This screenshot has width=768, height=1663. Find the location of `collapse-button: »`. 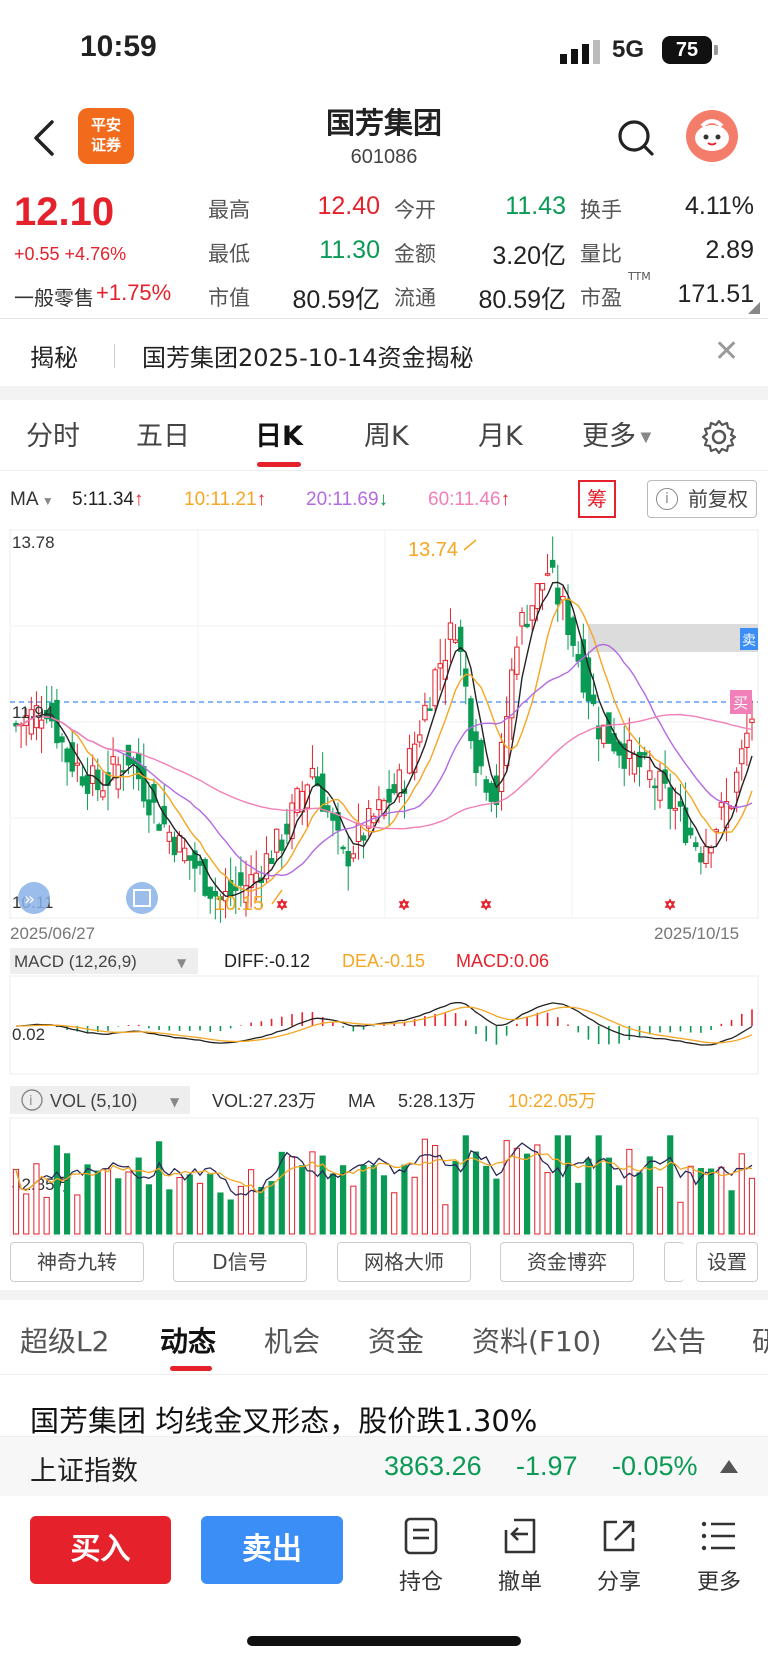

collapse-button: » is located at coordinates (34, 898).